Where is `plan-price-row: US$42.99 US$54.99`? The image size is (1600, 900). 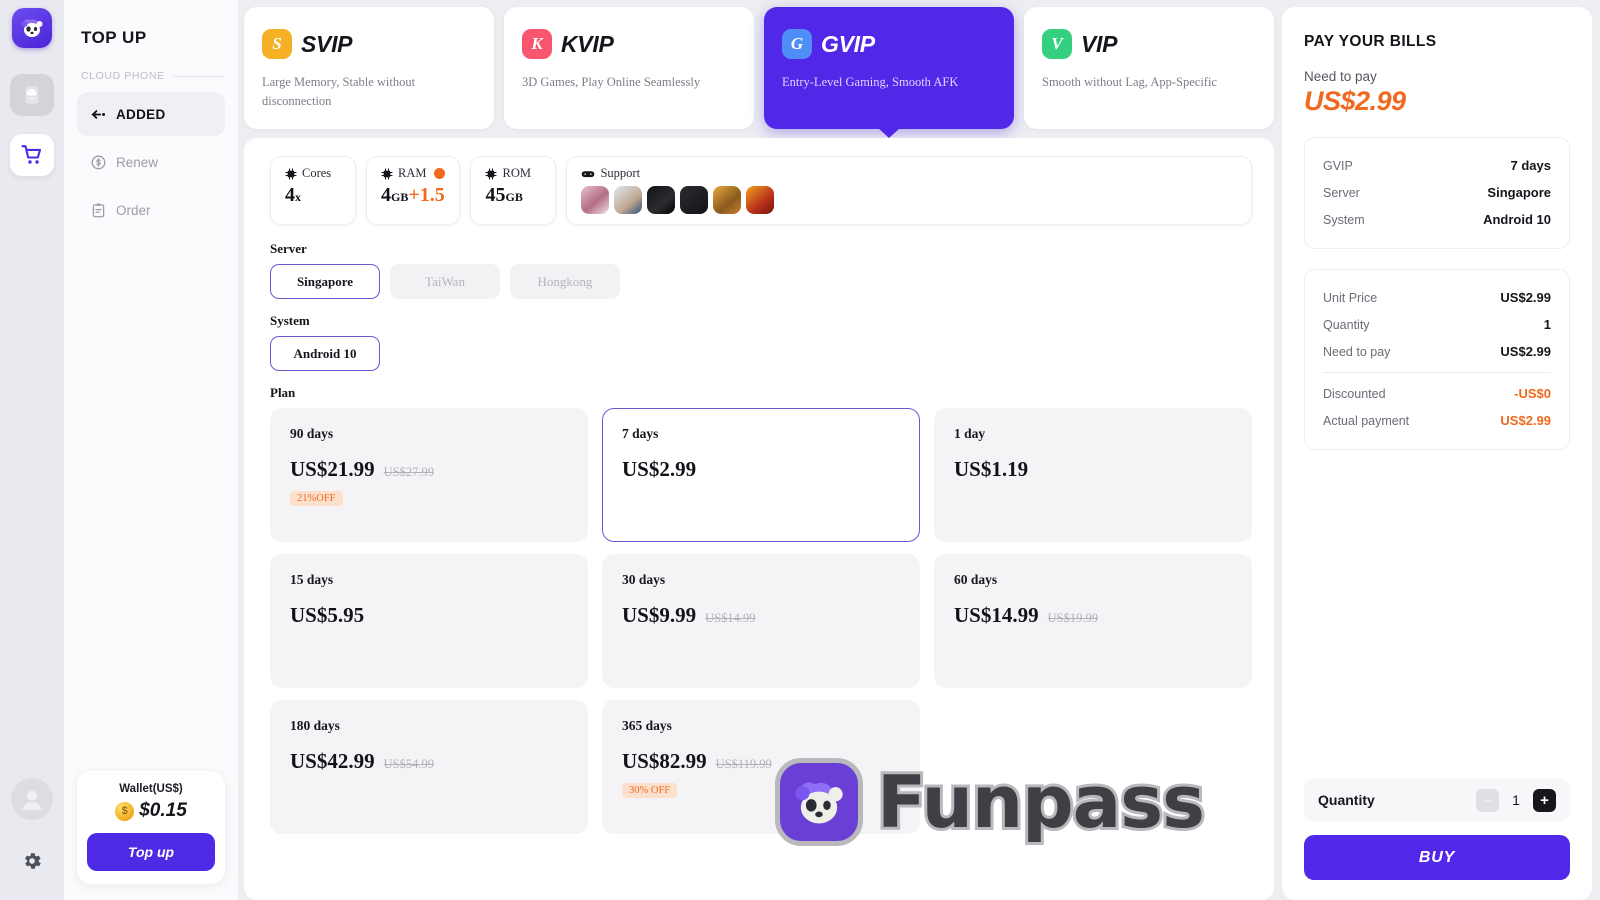
plan-price-row: US$42.99 US$54.99 is located at coordinates (429, 761).